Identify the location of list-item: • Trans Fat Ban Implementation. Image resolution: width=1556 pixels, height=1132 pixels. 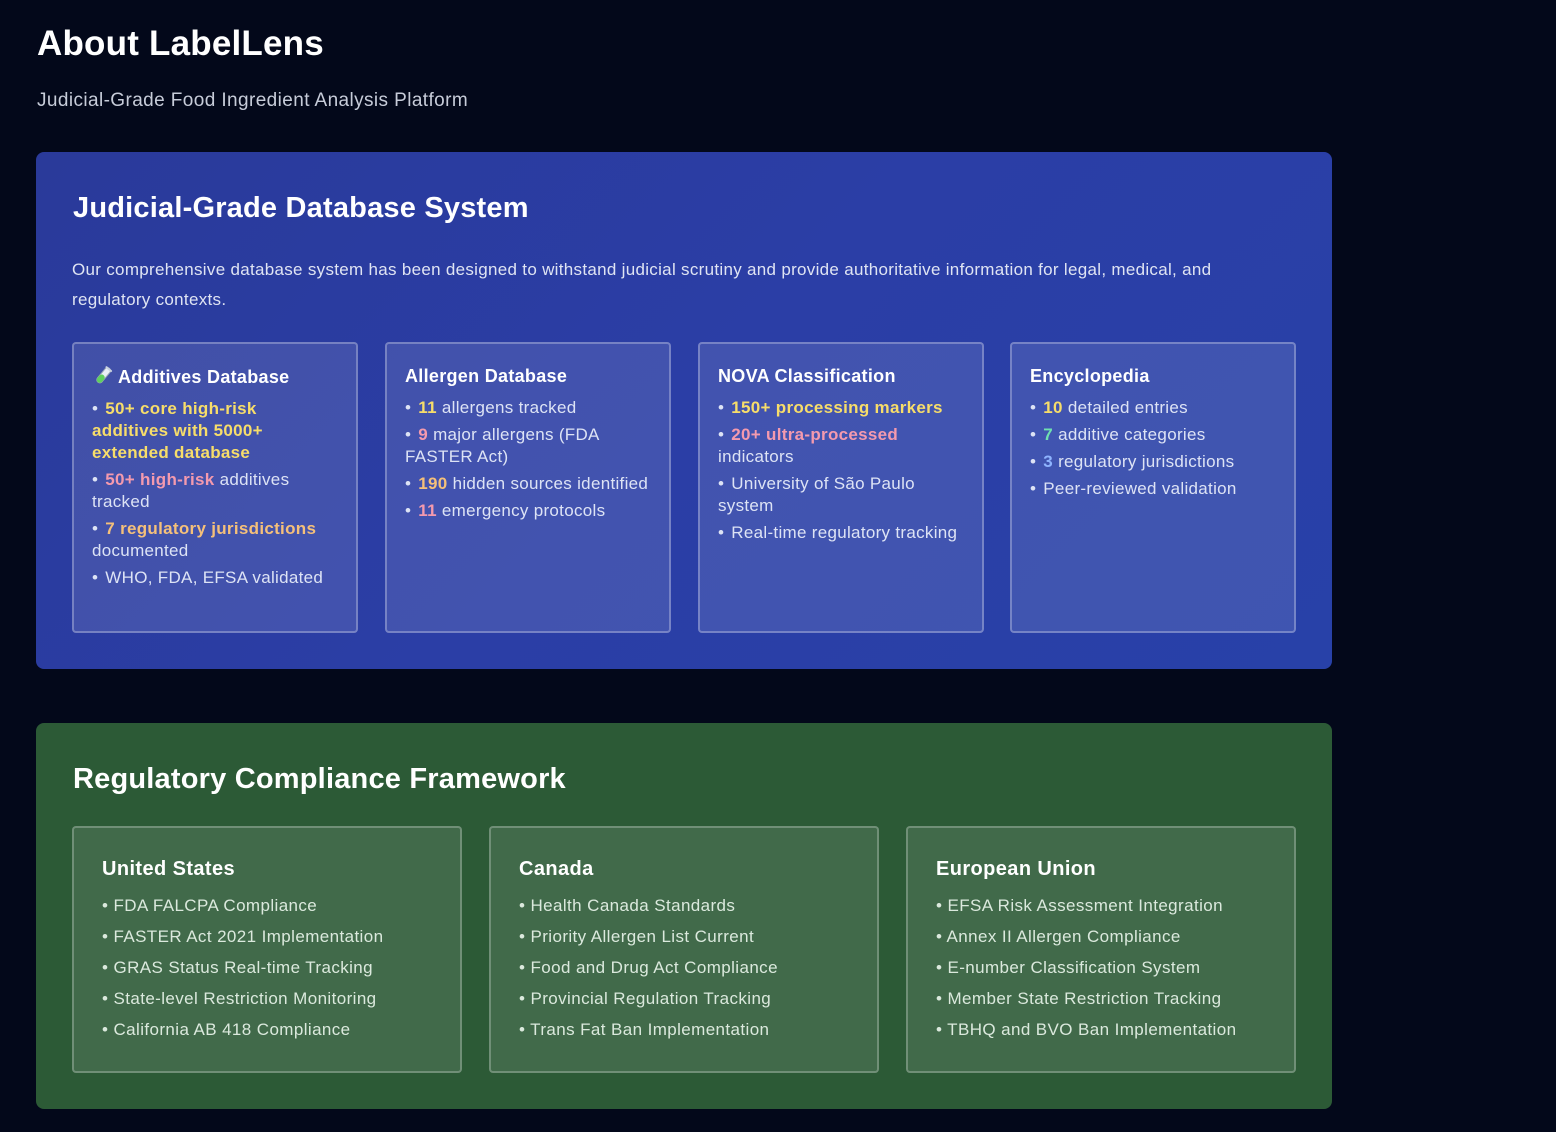
(644, 1029).